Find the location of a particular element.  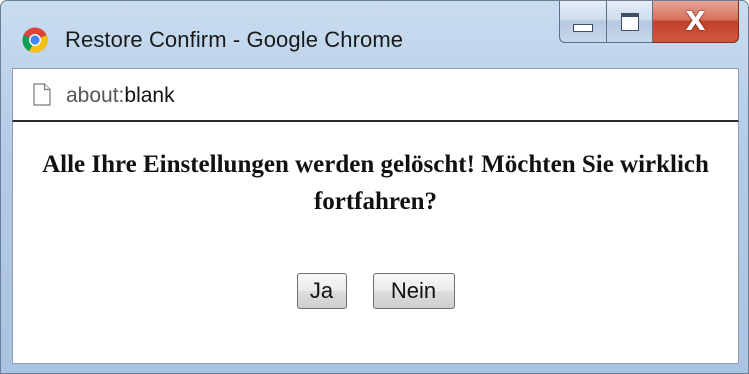

close-button: X is located at coordinates (696, 22).